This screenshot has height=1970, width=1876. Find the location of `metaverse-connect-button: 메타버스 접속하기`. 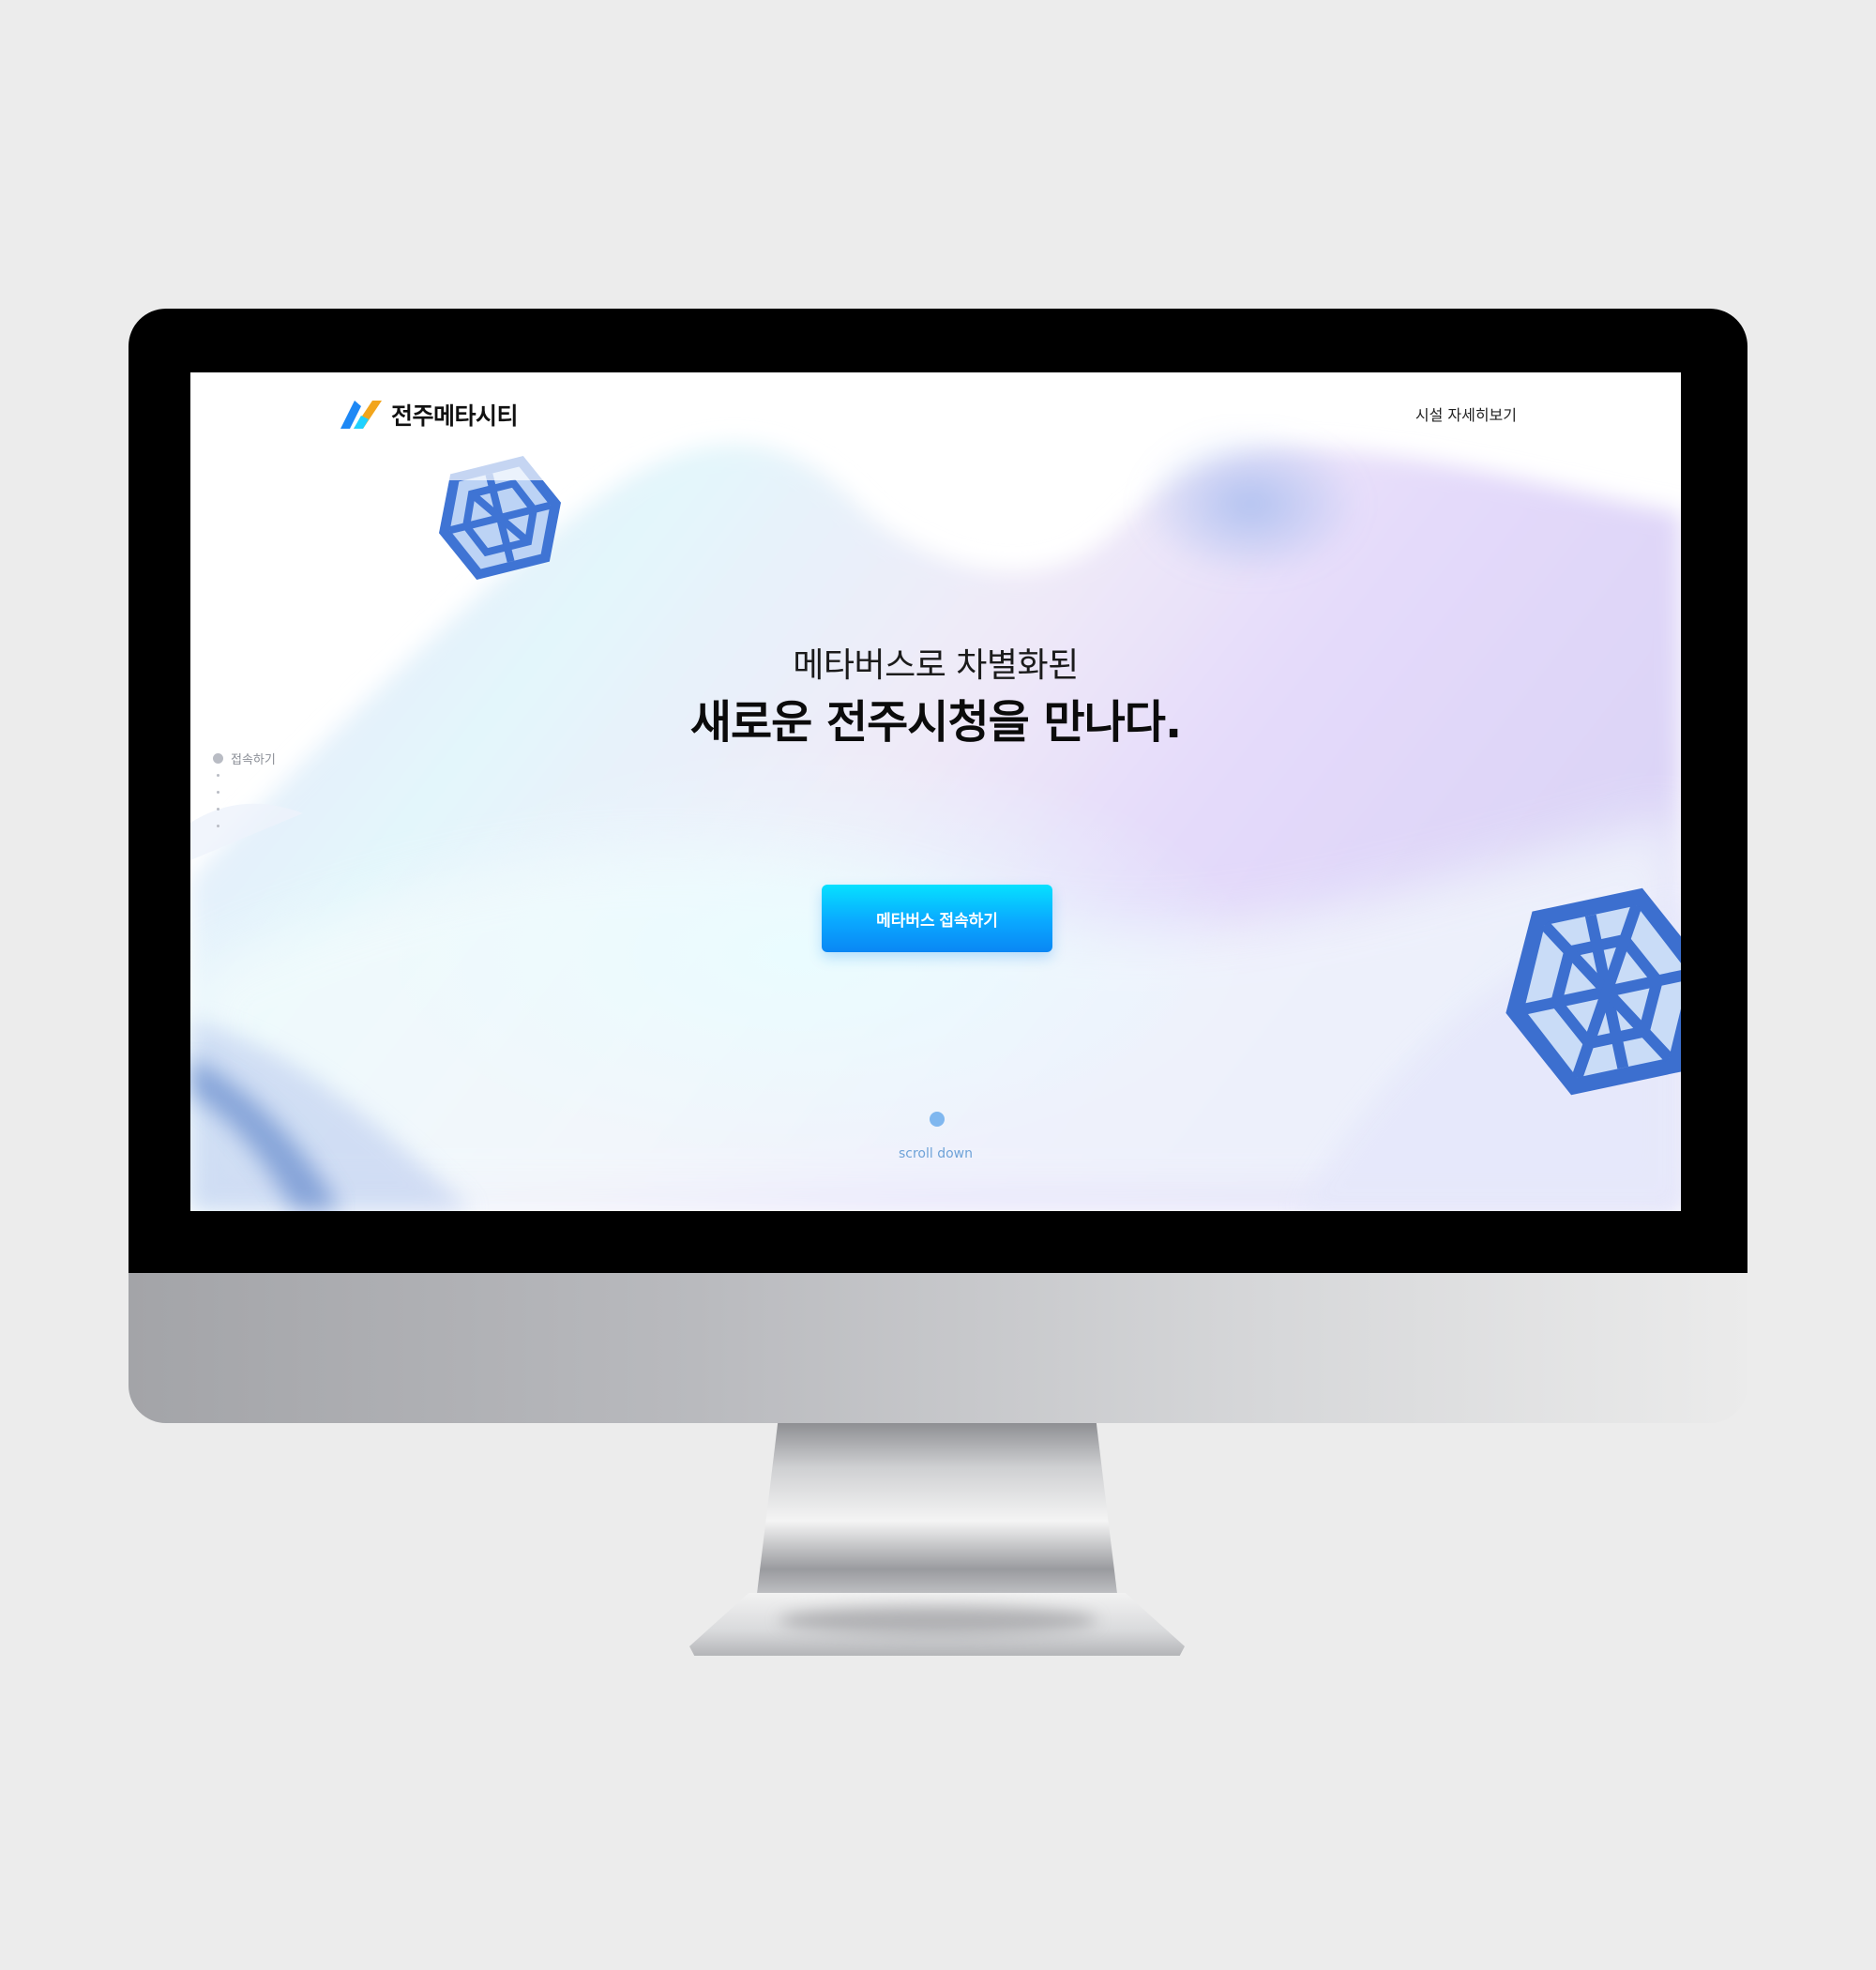

metaverse-connect-button: 메타버스 접속하기 is located at coordinates (937, 918).